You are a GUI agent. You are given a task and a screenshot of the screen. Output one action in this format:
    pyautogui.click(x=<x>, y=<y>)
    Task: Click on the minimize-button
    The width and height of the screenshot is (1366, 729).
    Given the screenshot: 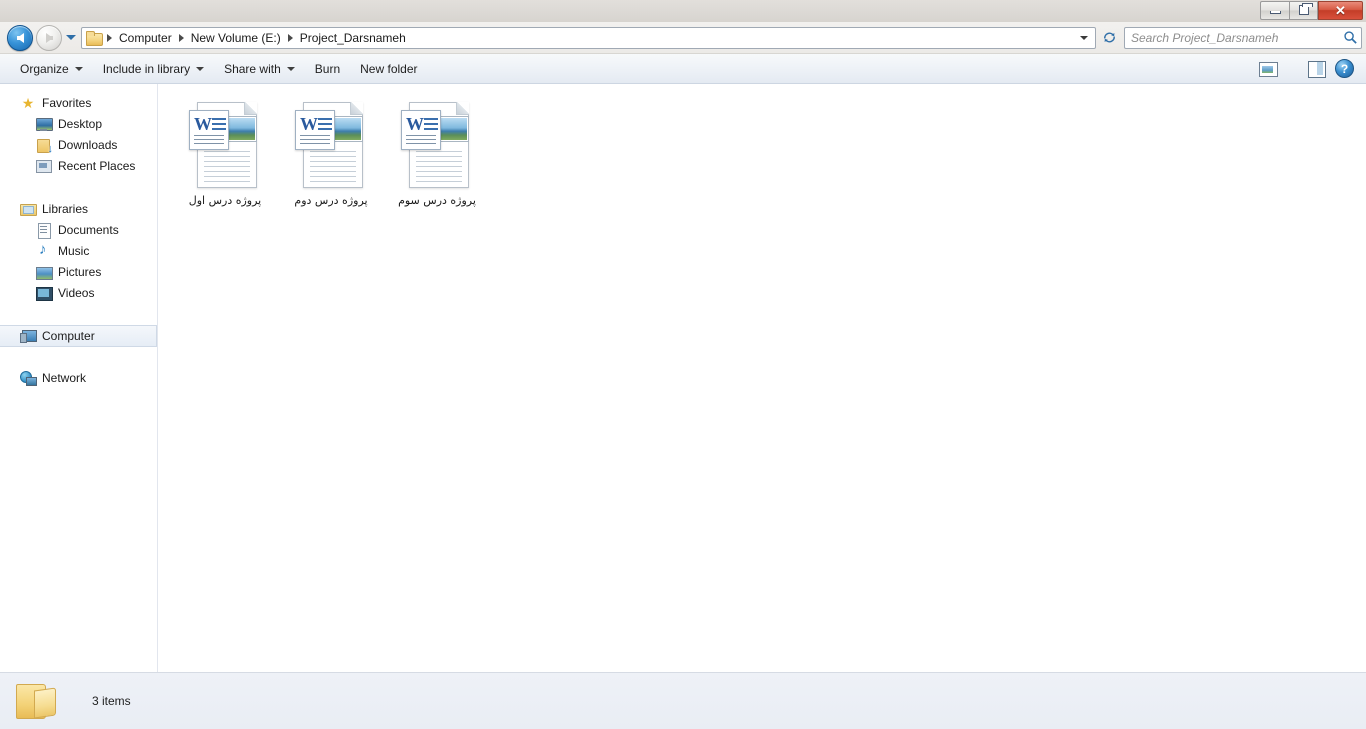 What is the action you would take?
    pyautogui.click(x=1274, y=10)
    